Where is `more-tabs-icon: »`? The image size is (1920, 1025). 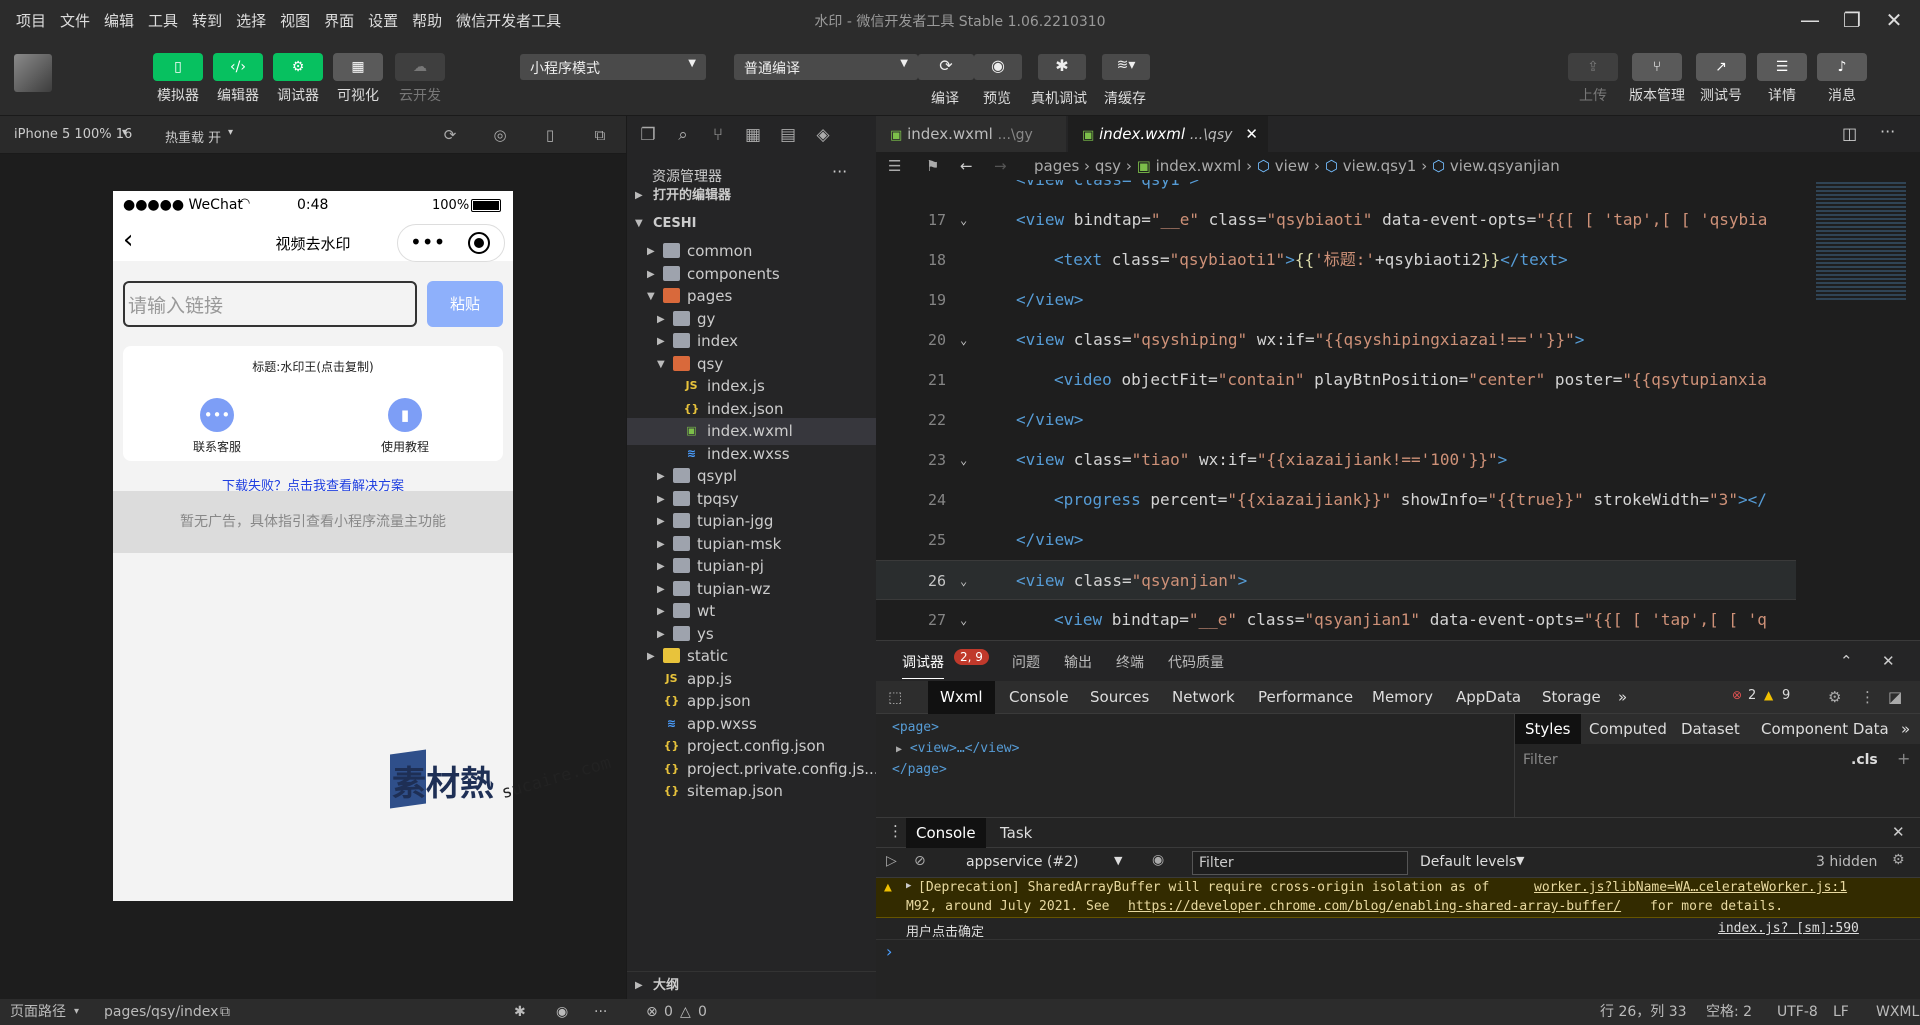 more-tabs-icon: » is located at coordinates (1622, 697).